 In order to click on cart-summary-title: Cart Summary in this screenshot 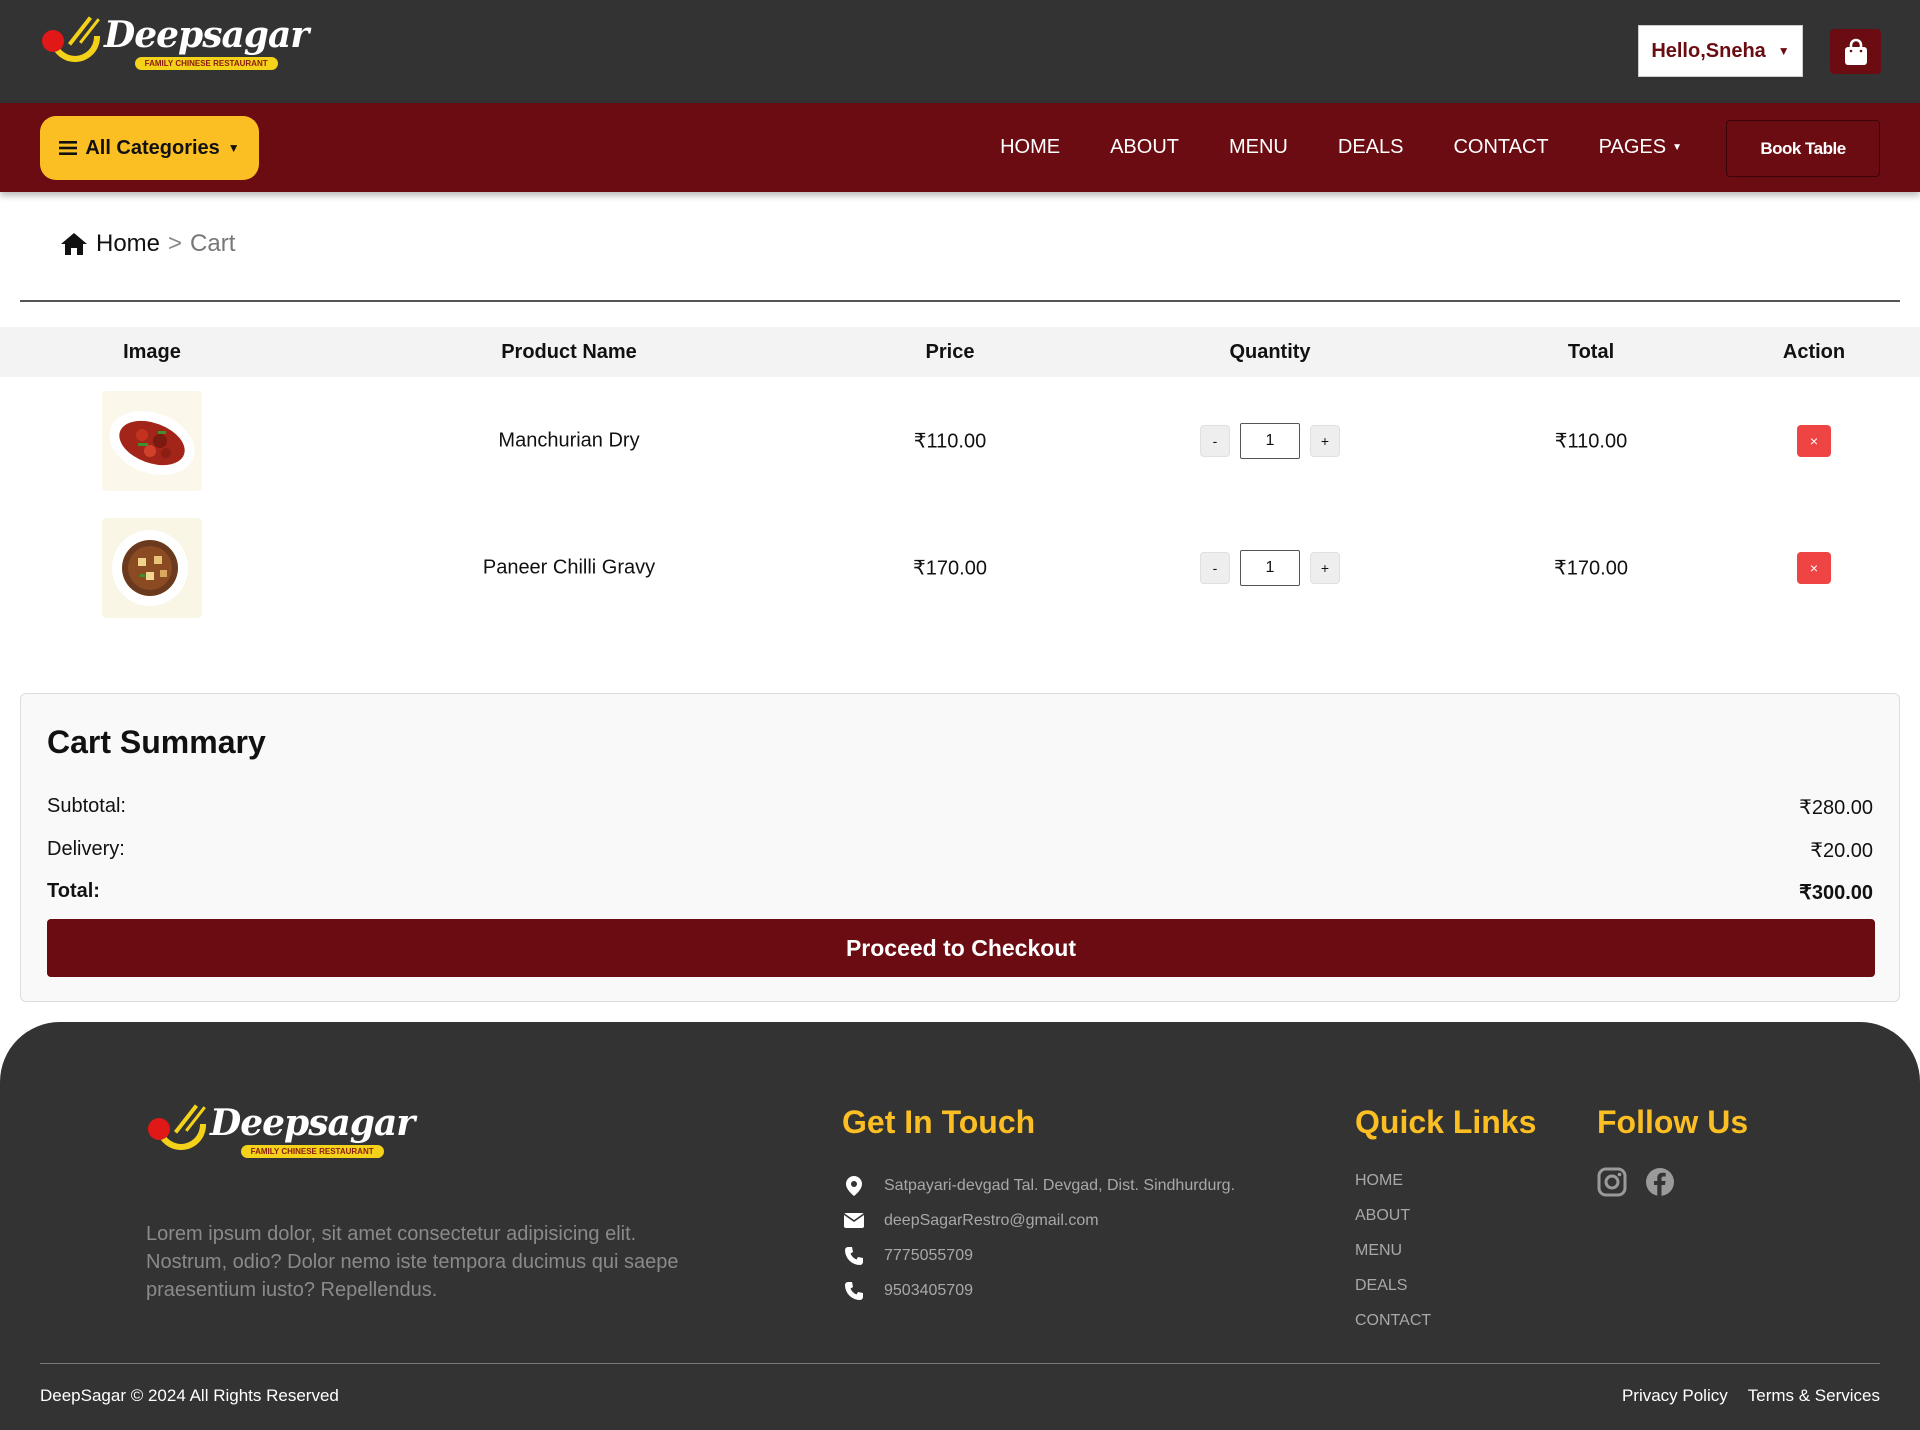, I will do `click(156, 742)`.